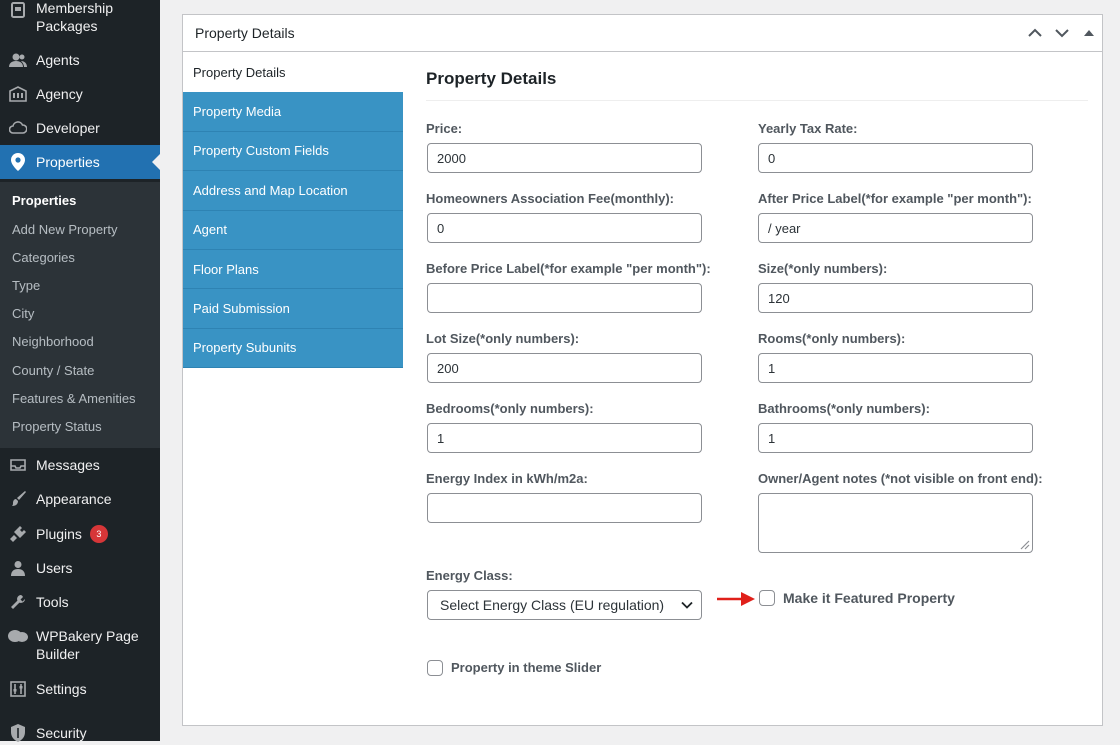  Describe the element at coordinates (564, 158) in the screenshot. I see `price-input` at that location.